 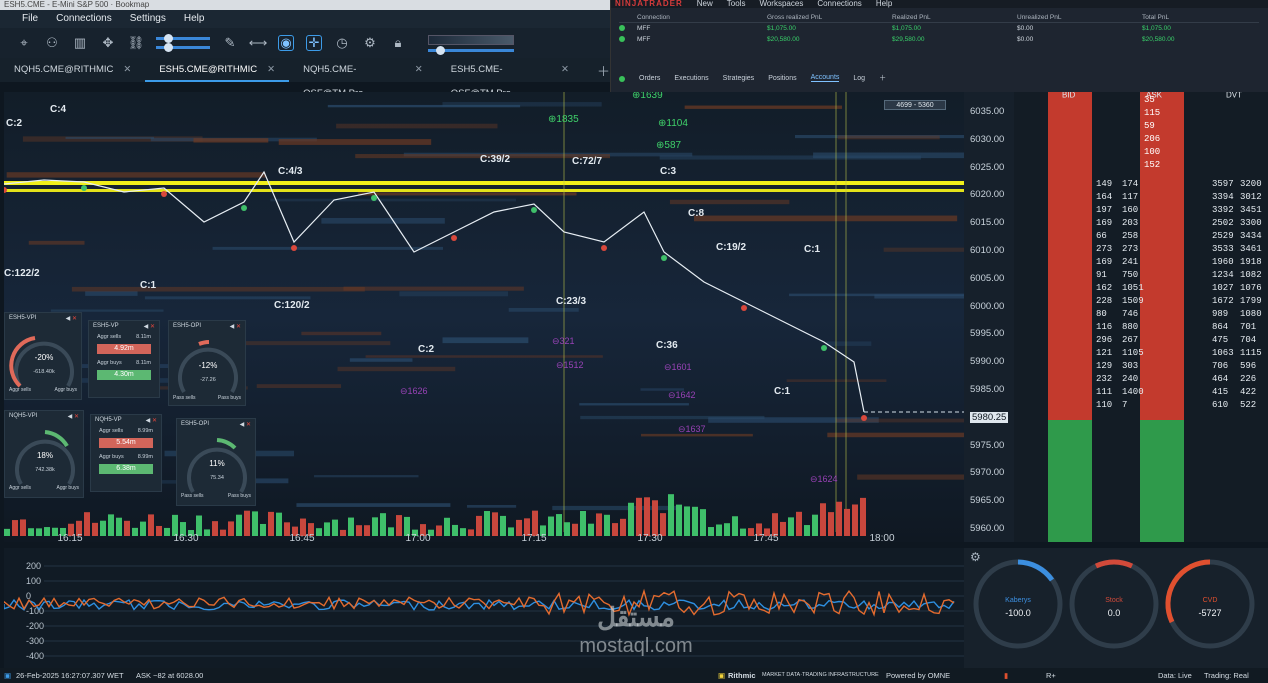 I want to click on dom-cell: 267, so click(x=1130, y=340).